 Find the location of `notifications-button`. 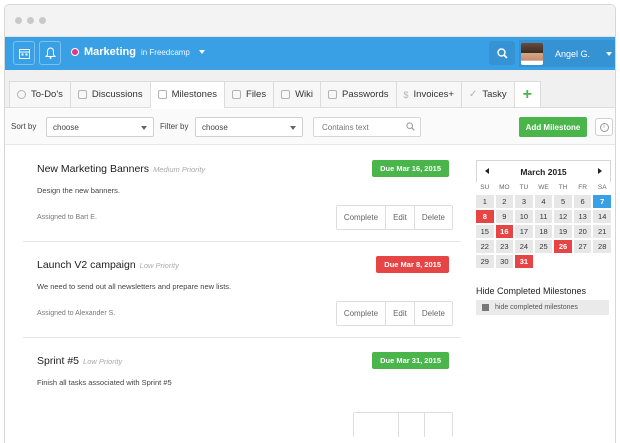

notifications-button is located at coordinates (50, 53).